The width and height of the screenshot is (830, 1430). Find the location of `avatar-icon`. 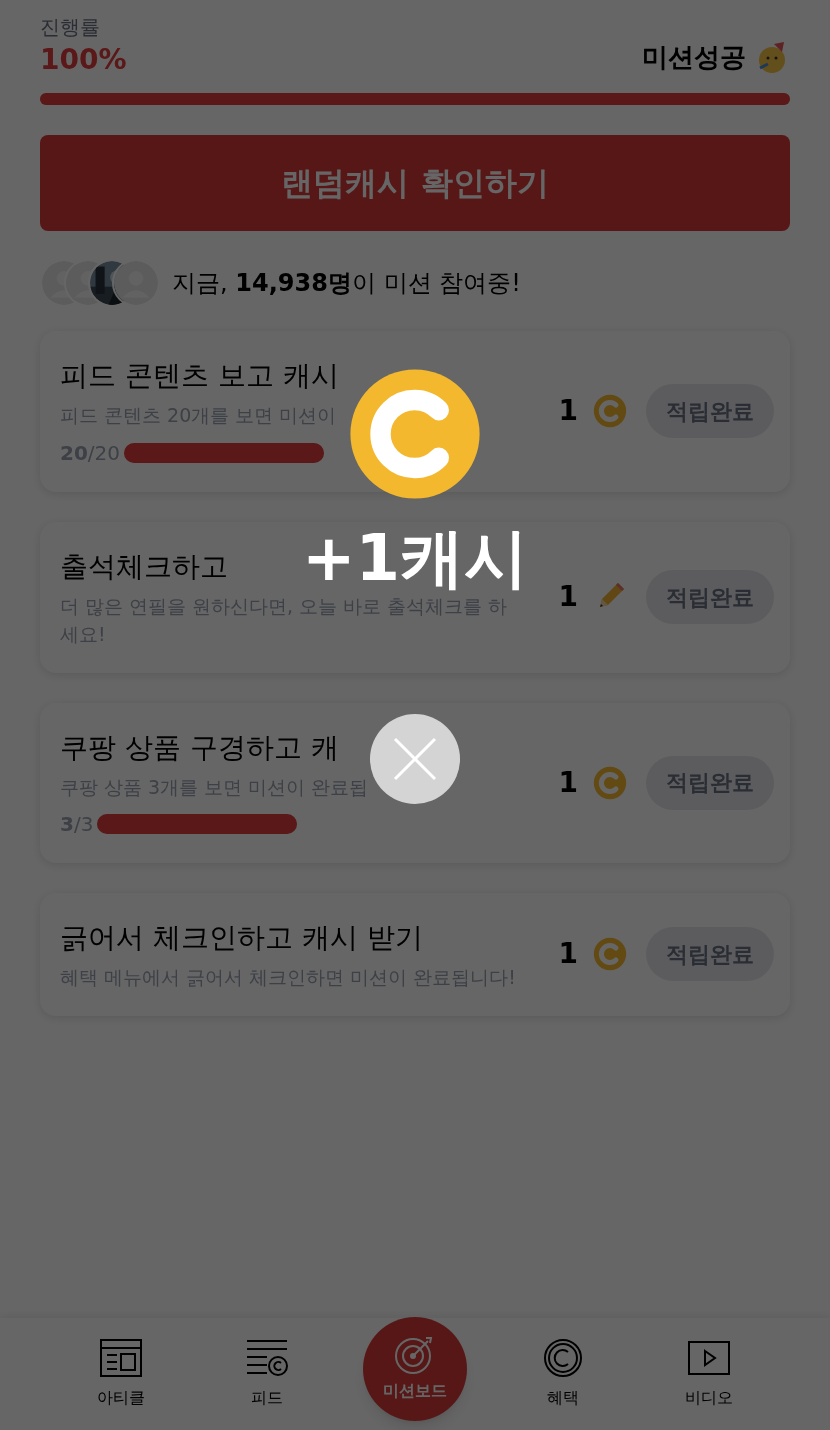

avatar-icon is located at coordinates (136, 283).